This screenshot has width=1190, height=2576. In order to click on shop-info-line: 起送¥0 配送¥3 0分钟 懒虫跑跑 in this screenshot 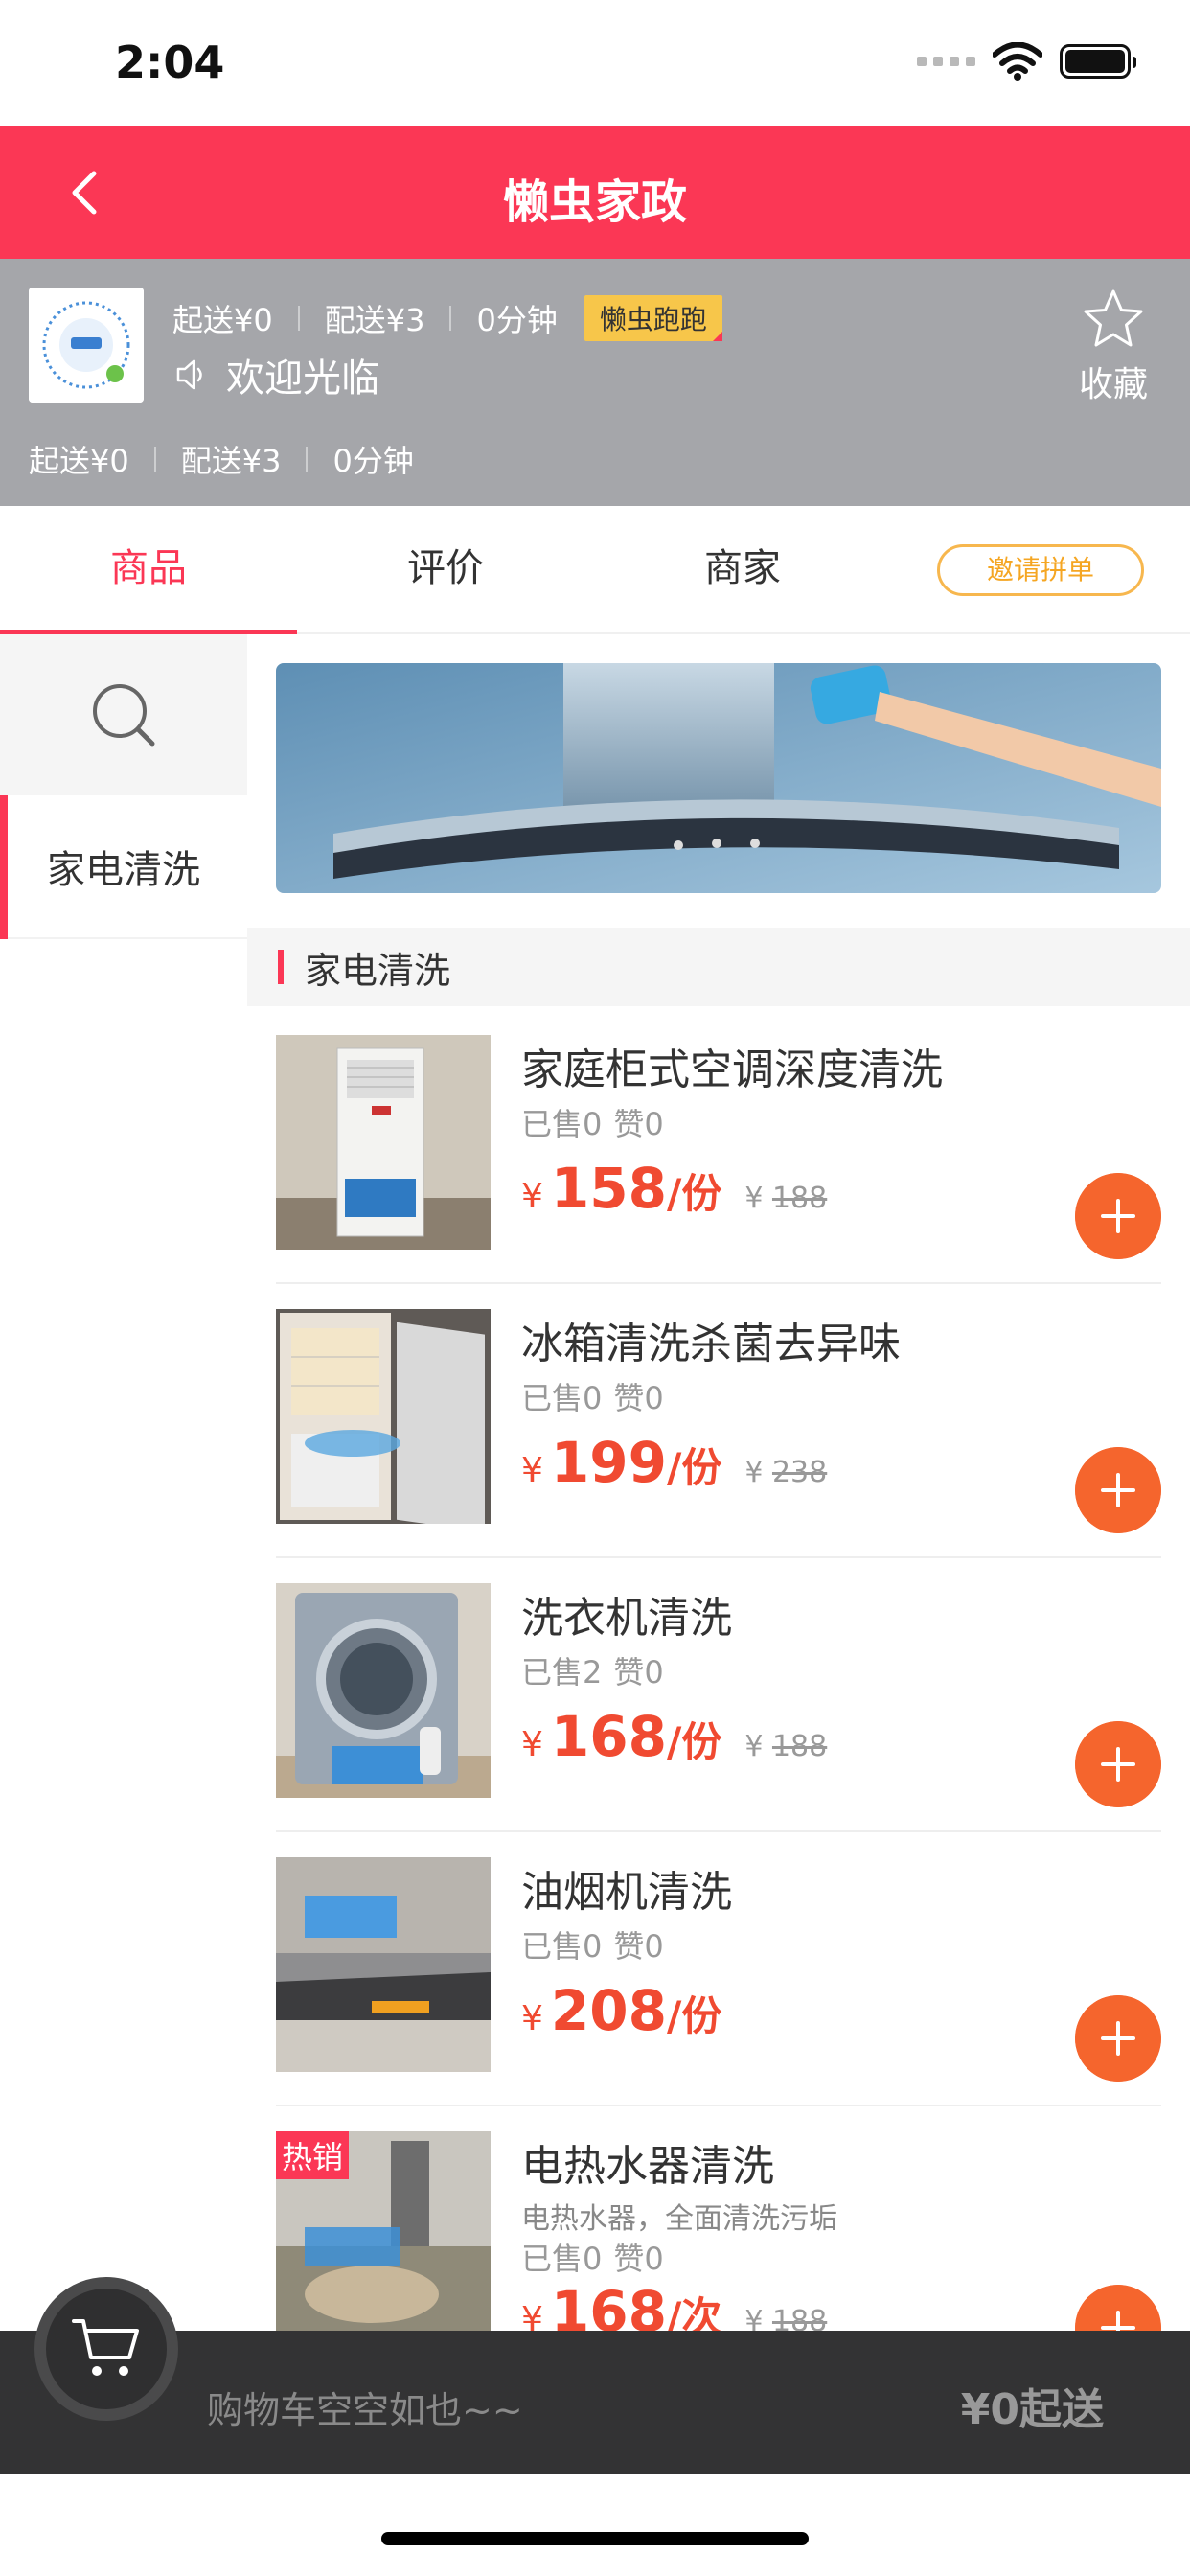, I will do `click(447, 318)`.